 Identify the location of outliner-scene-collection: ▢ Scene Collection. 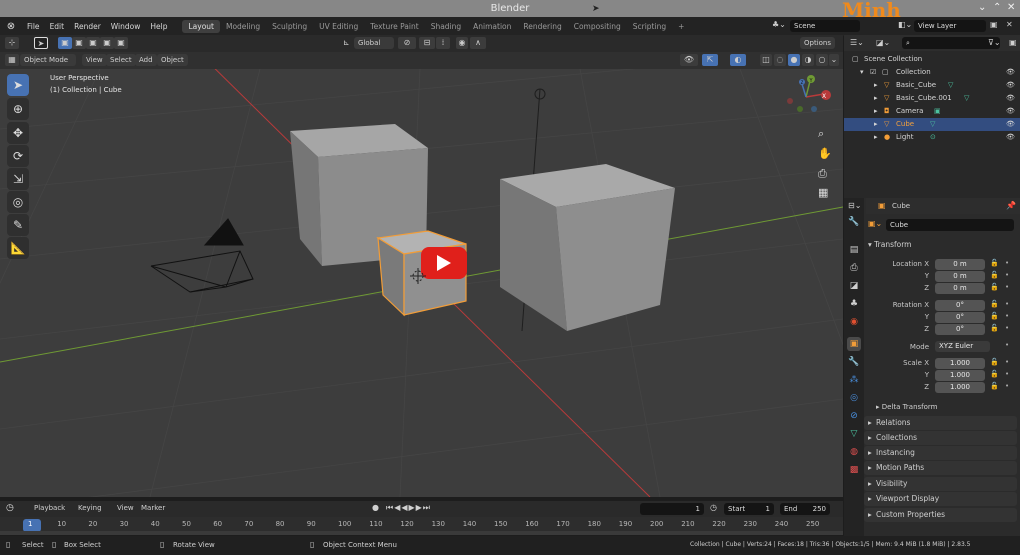
(932, 59).